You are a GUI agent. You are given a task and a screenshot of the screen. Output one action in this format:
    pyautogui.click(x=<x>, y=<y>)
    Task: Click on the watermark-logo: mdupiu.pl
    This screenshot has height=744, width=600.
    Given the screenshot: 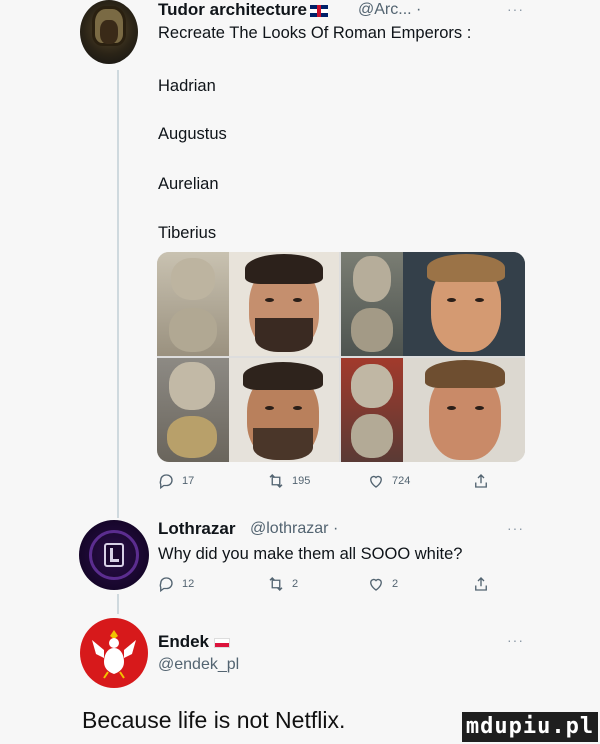 What is the action you would take?
    pyautogui.click(x=530, y=727)
    